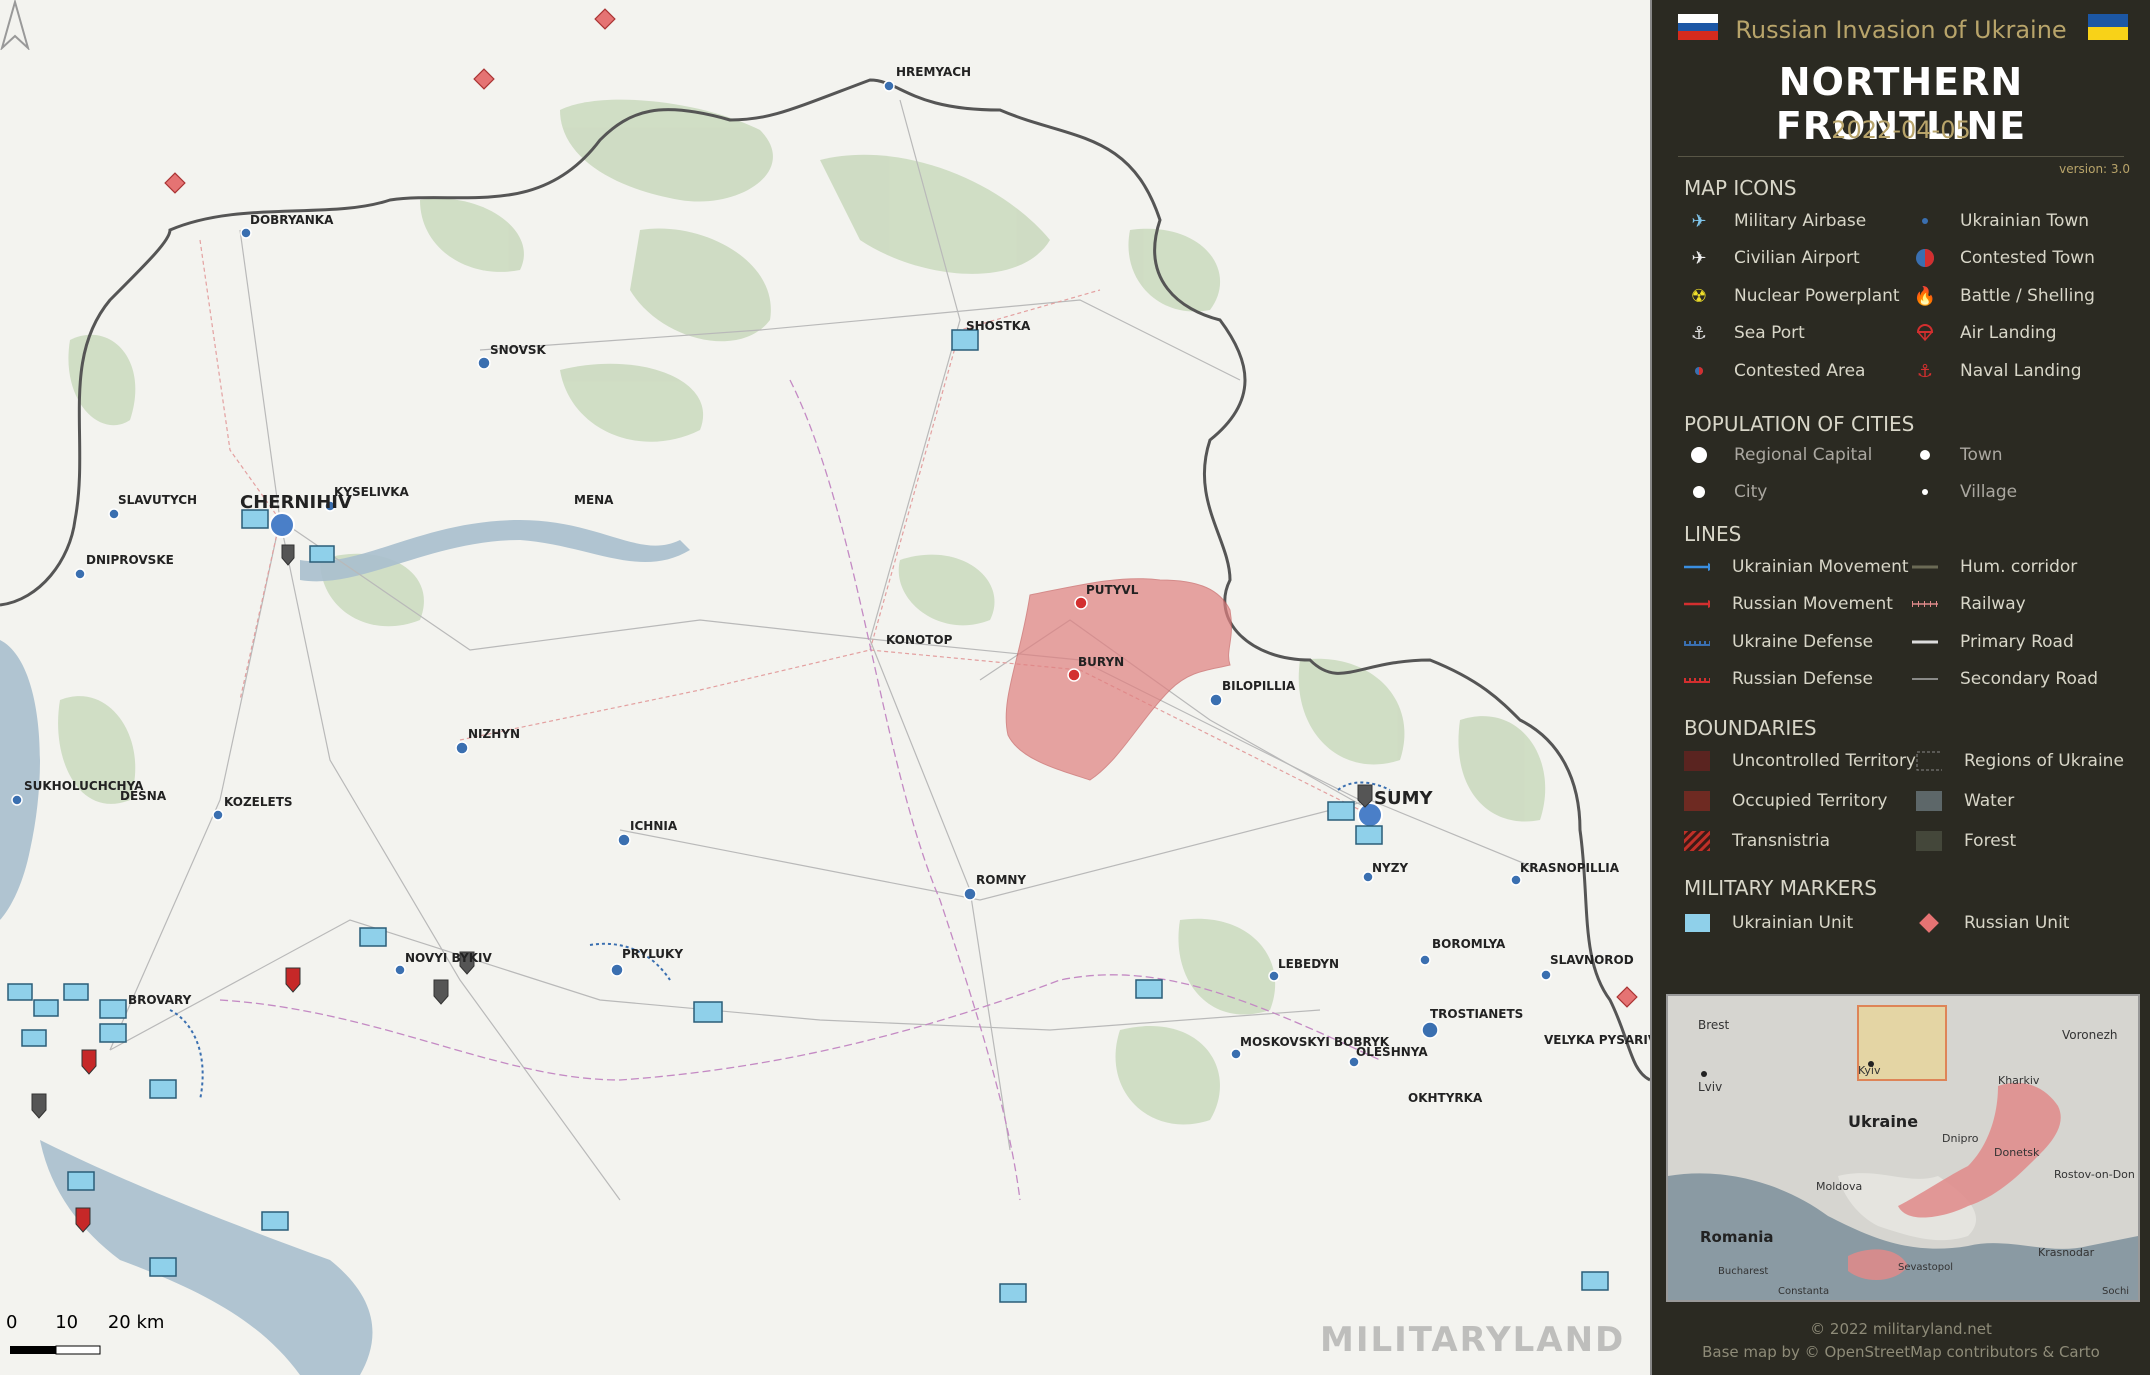  Describe the element at coordinates (1699, 221) in the screenshot. I see `airplane-icon: ✈` at that location.